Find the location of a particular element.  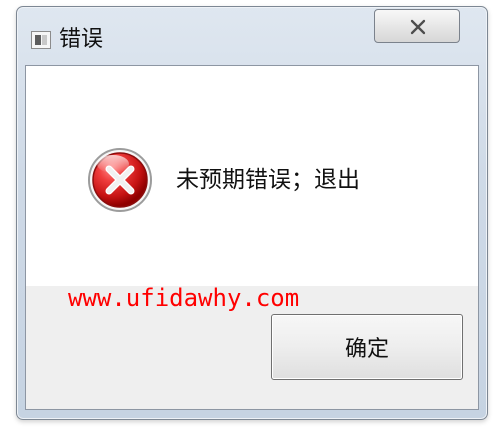

error-icon is located at coordinates (120, 180).